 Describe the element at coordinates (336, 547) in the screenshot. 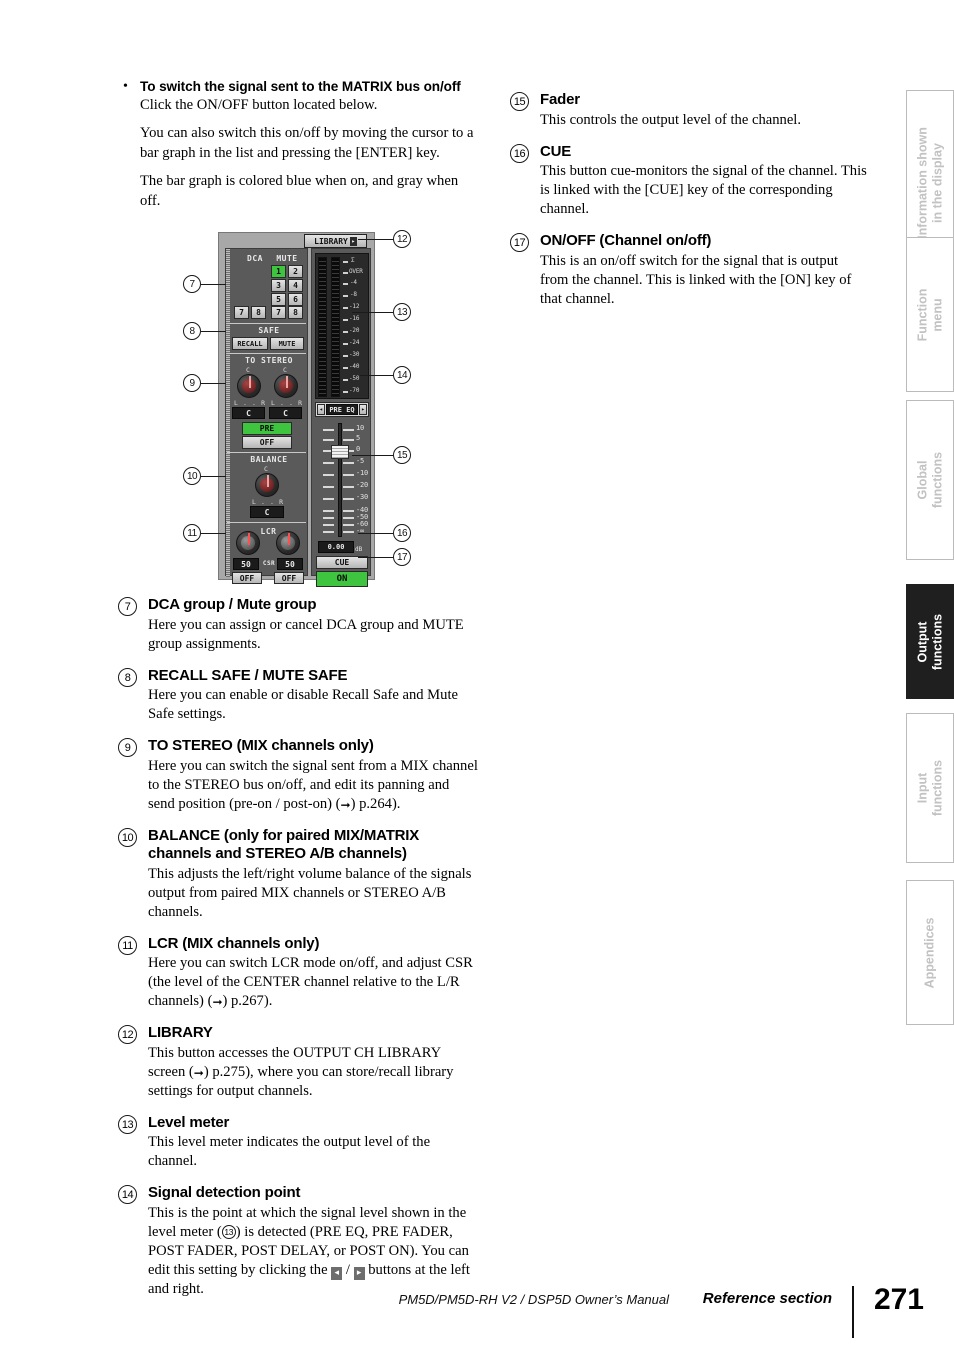

I see `fader-value-display: 0.00` at that location.